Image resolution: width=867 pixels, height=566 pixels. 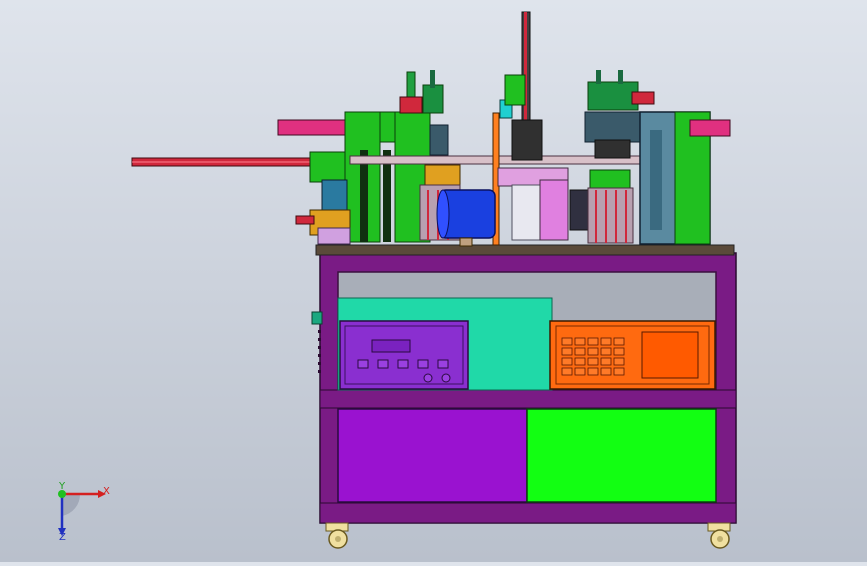 I want to click on axis-y-label: Y, so click(x=62, y=486).